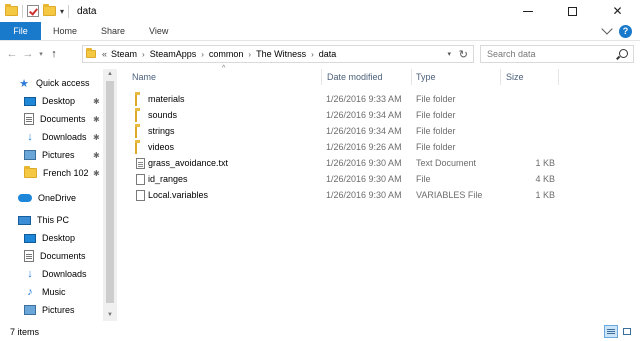 The height and width of the screenshot is (341, 640). Describe the element at coordinates (611, 331) in the screenshot. I see `details-view-button` at that location.